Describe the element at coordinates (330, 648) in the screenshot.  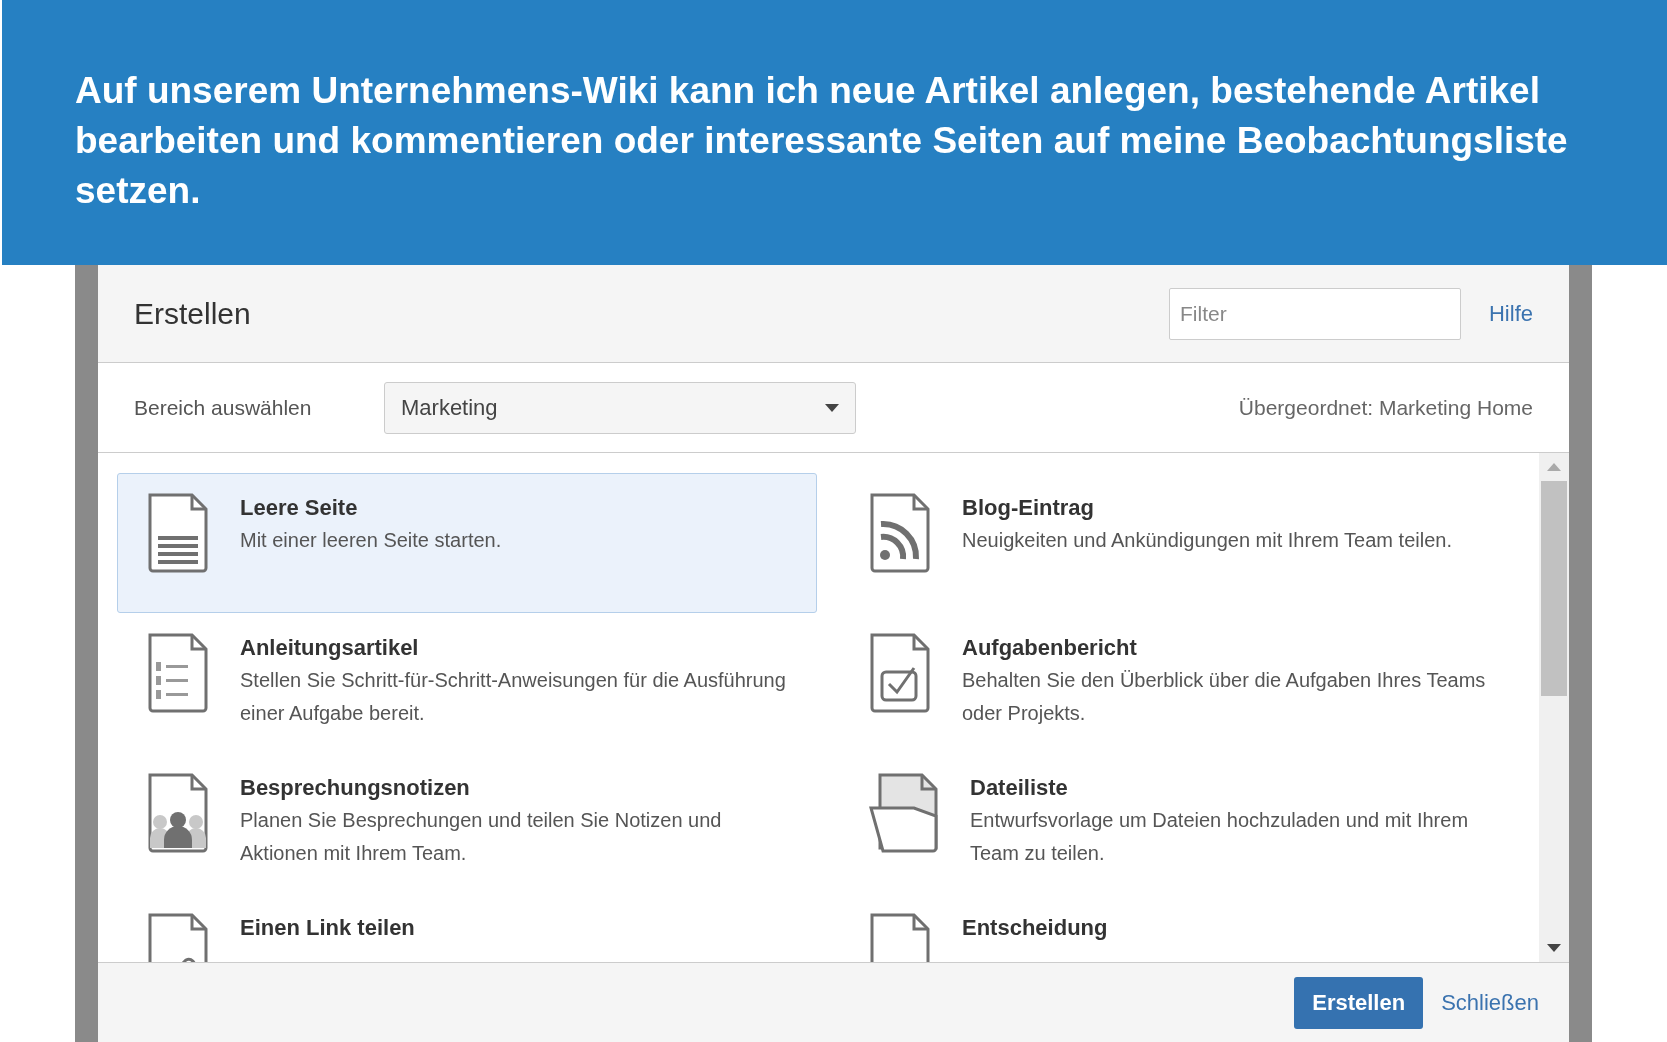
I see `template-title: Anleitungsartikel` at that location.